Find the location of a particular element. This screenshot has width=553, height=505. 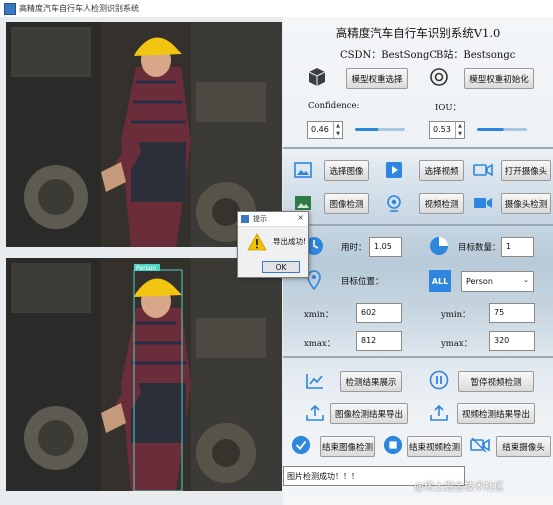

confidence-slider is located at coordinates (380, 129).